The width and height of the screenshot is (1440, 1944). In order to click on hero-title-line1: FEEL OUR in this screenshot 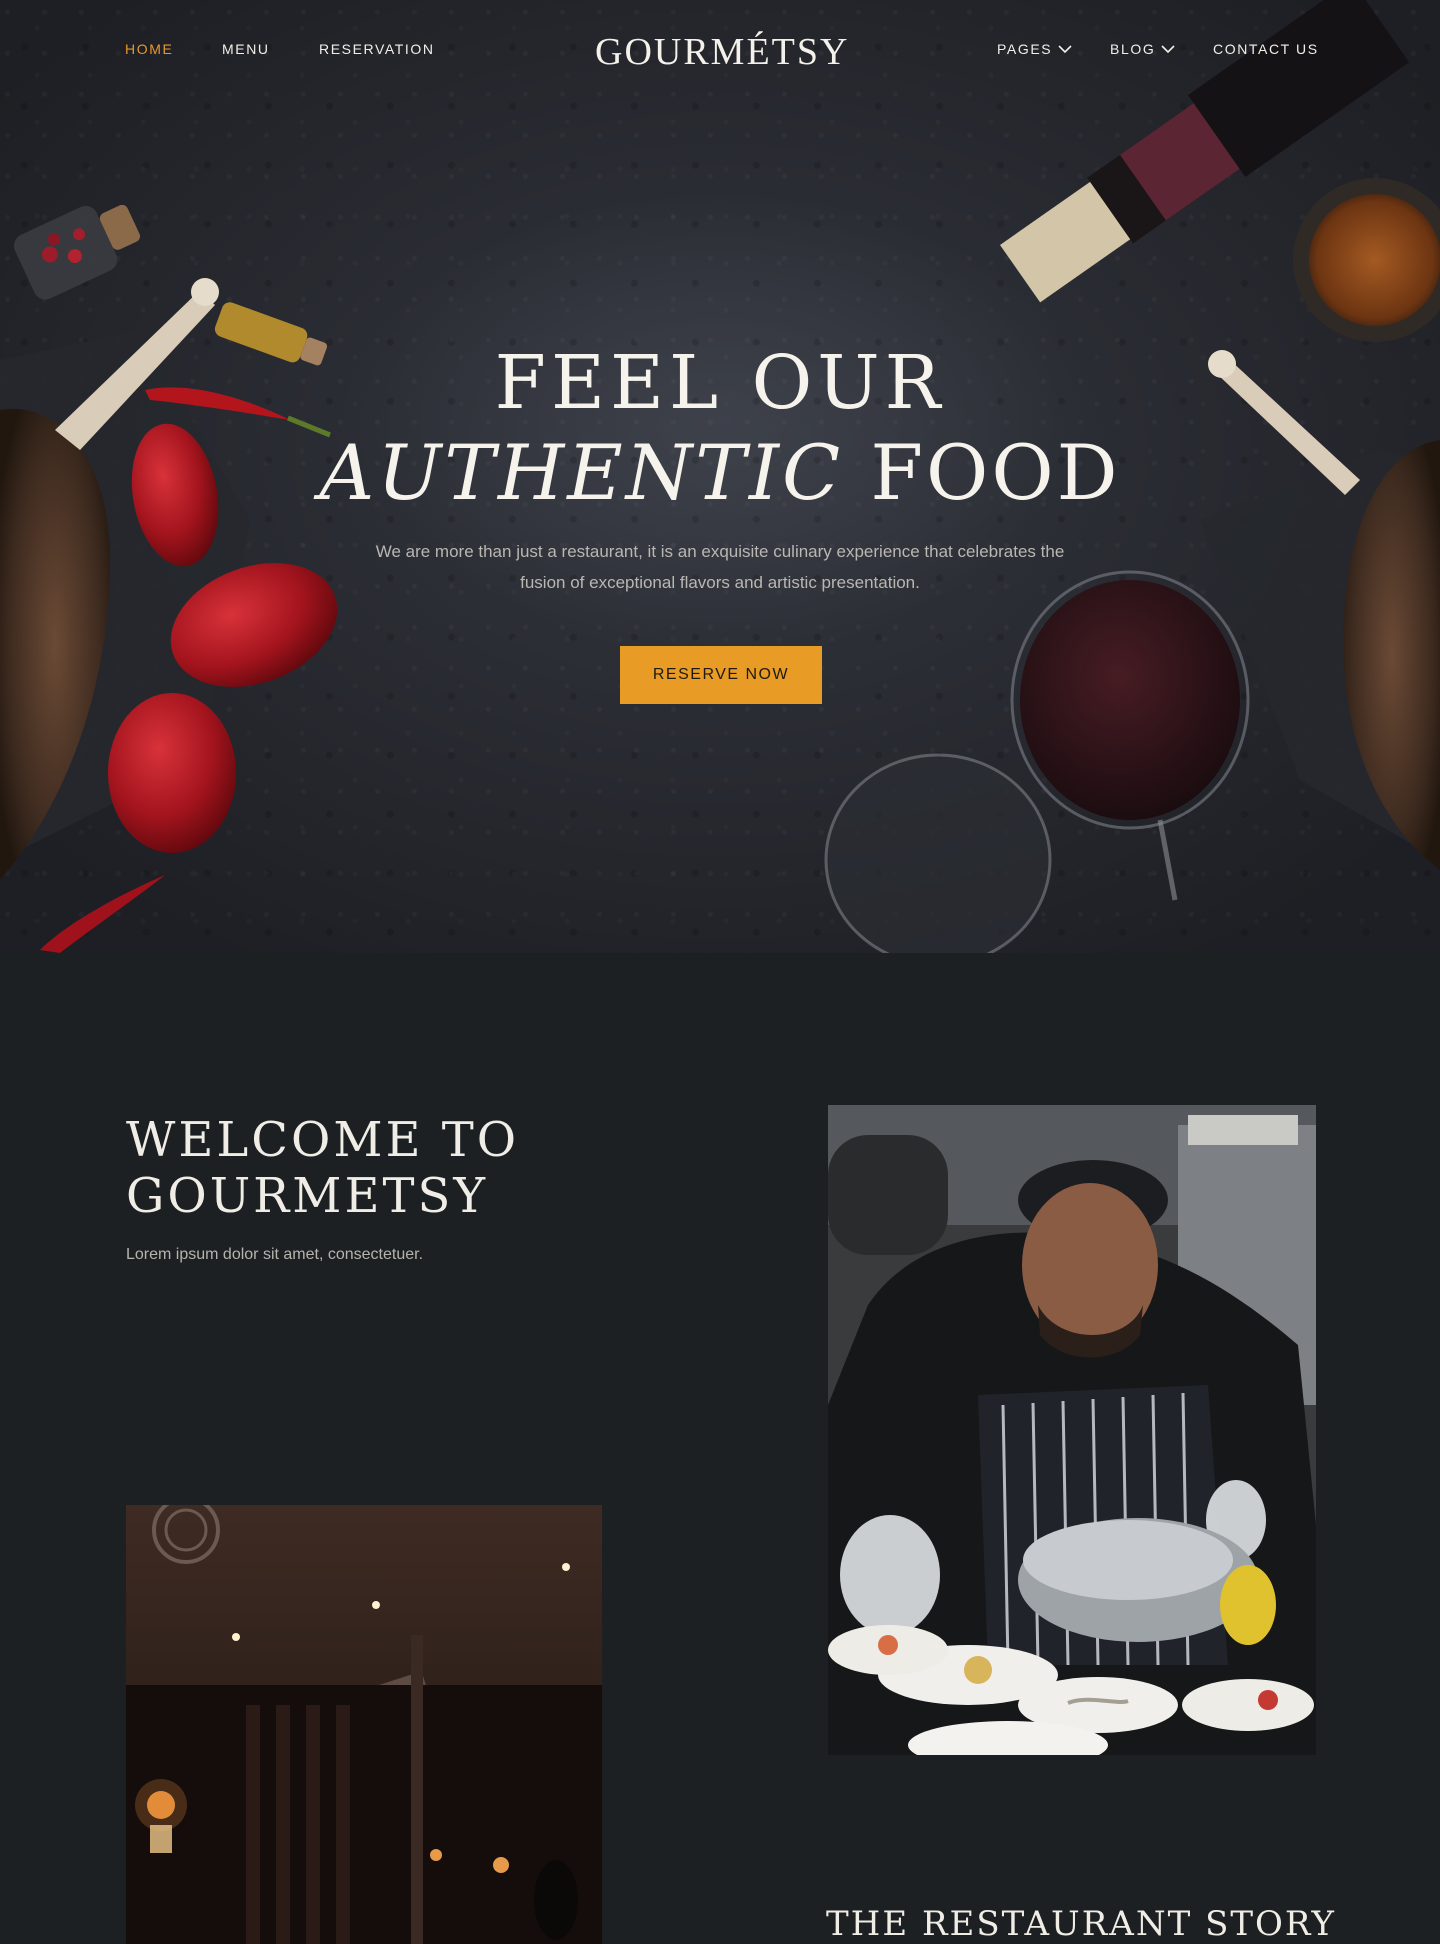, I will do `click(720, 383)`.